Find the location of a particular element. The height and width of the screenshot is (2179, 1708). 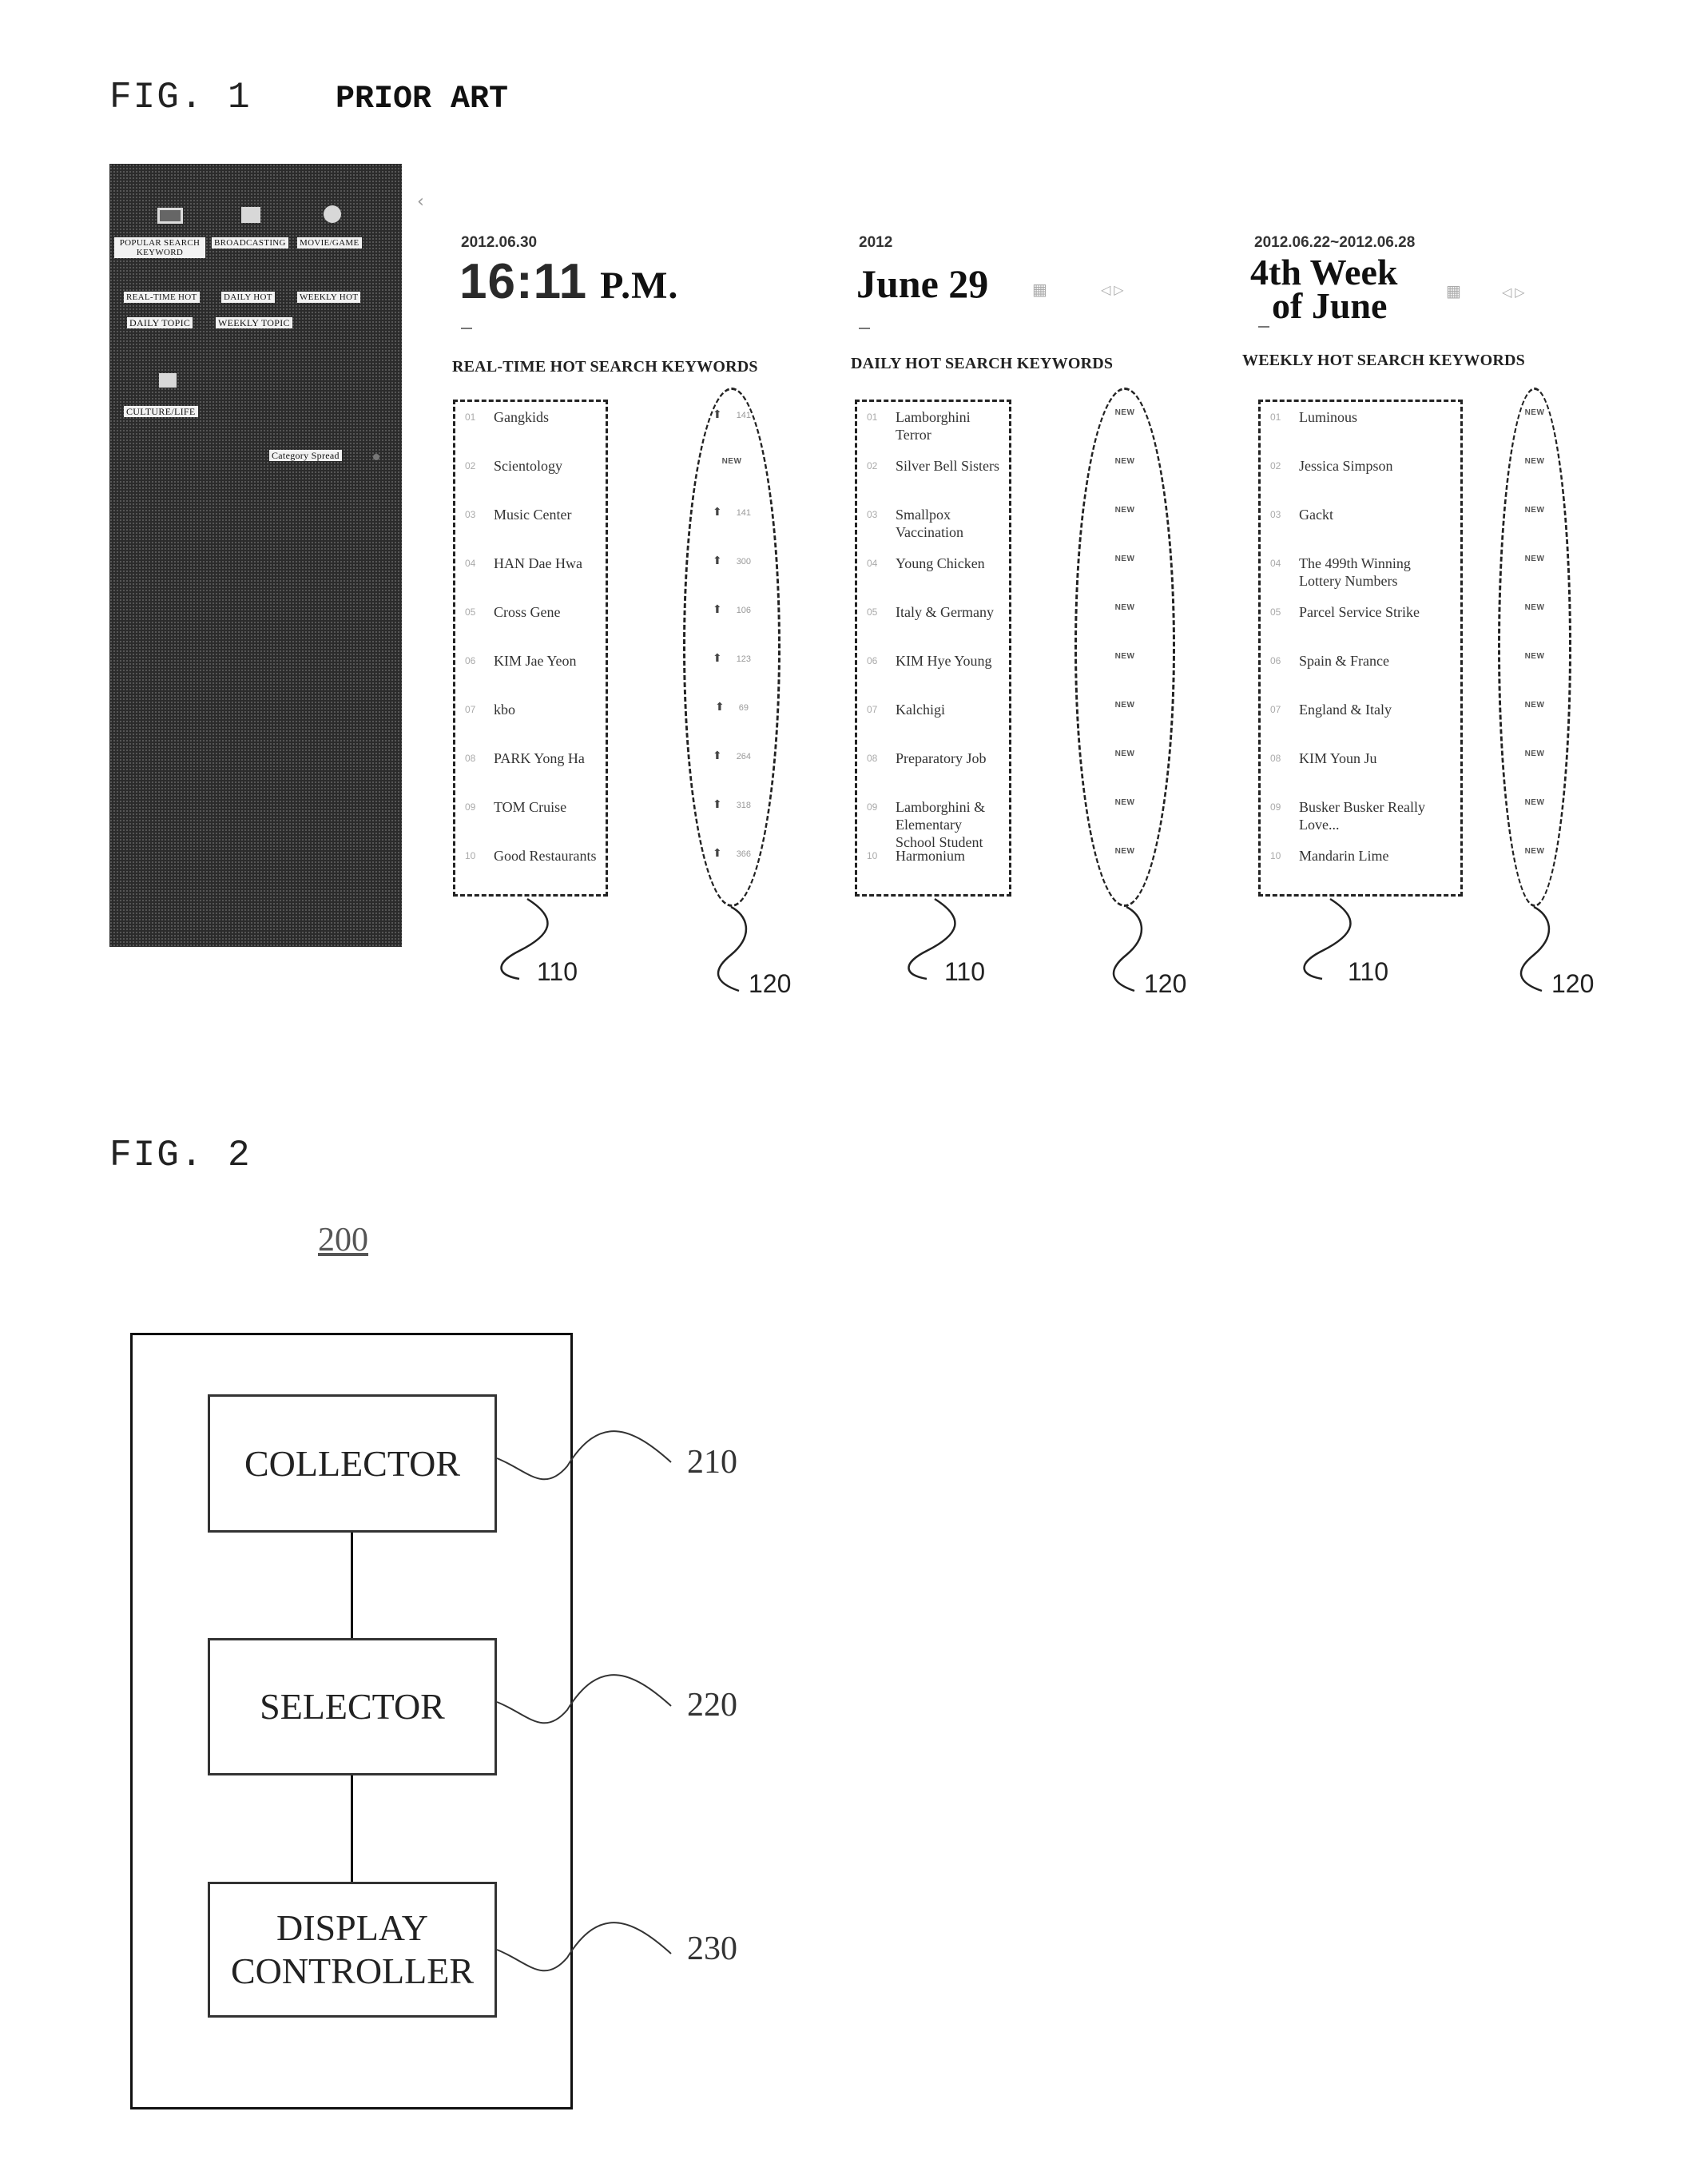

ref-220: 220 is located at coordinates (712, 1706).